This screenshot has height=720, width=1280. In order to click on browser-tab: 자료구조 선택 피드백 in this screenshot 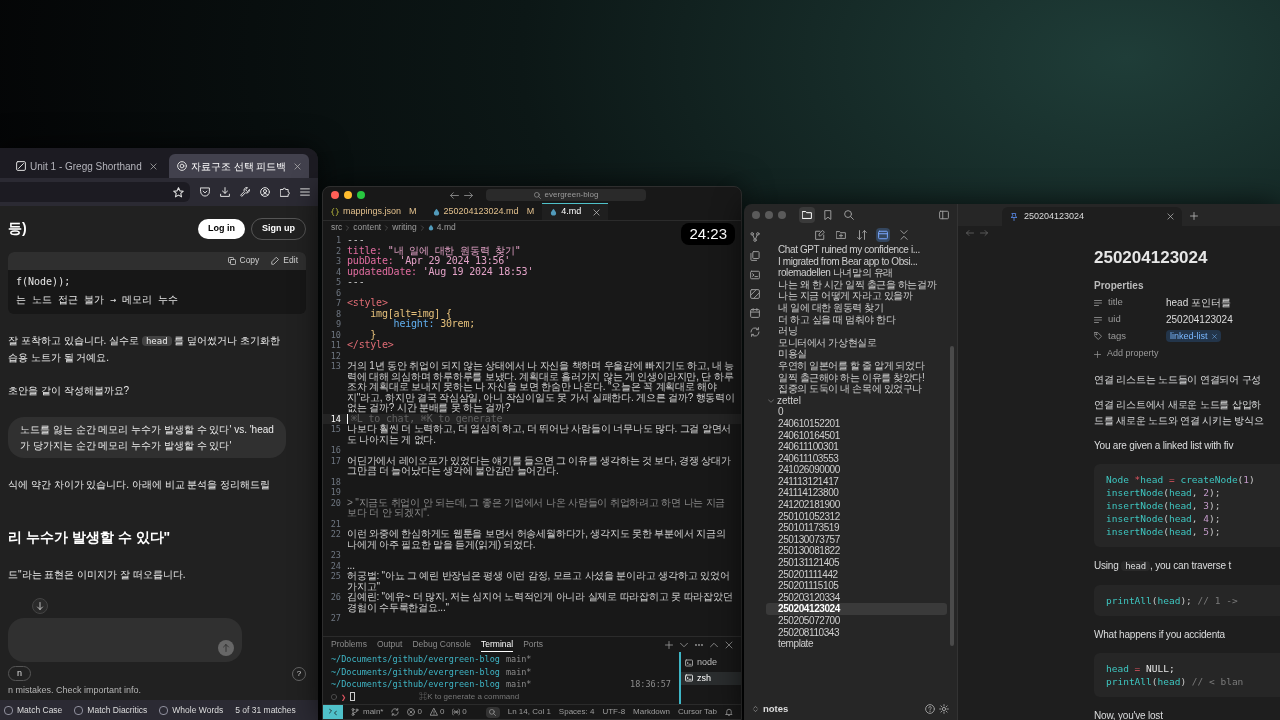, I will do `click(239, 166)`.